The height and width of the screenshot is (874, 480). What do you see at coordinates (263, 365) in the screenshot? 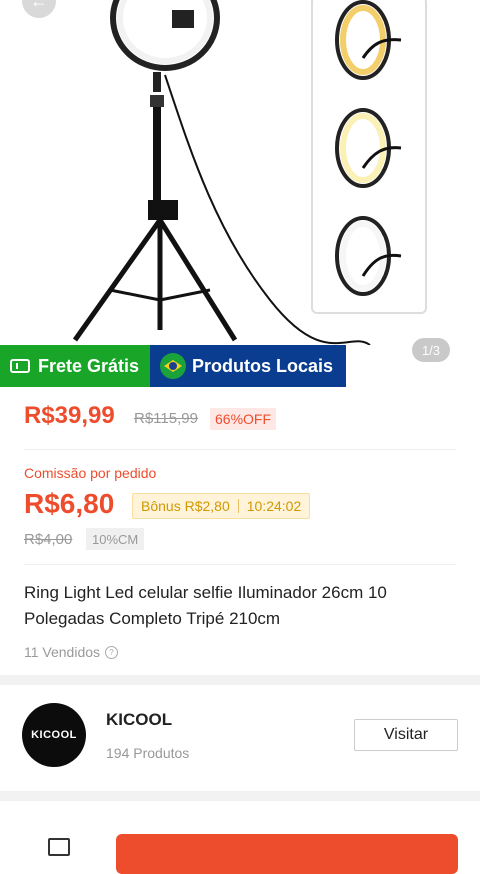
I see `local-products-label: Produtos Locais` at bounding box center [263, 365].